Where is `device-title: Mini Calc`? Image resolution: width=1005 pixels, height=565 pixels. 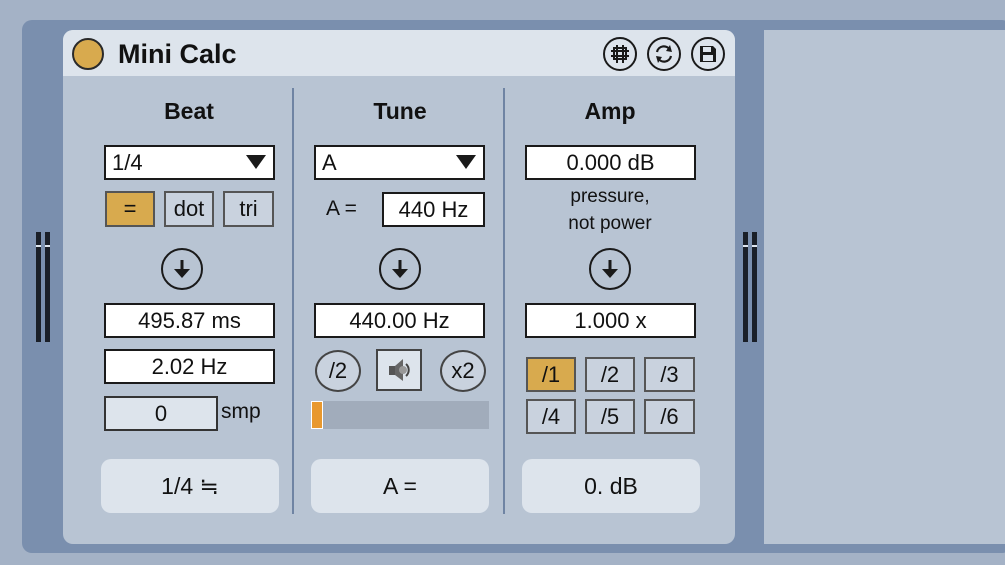 device-title: Mini Calc is located at coordinates (177, 54).